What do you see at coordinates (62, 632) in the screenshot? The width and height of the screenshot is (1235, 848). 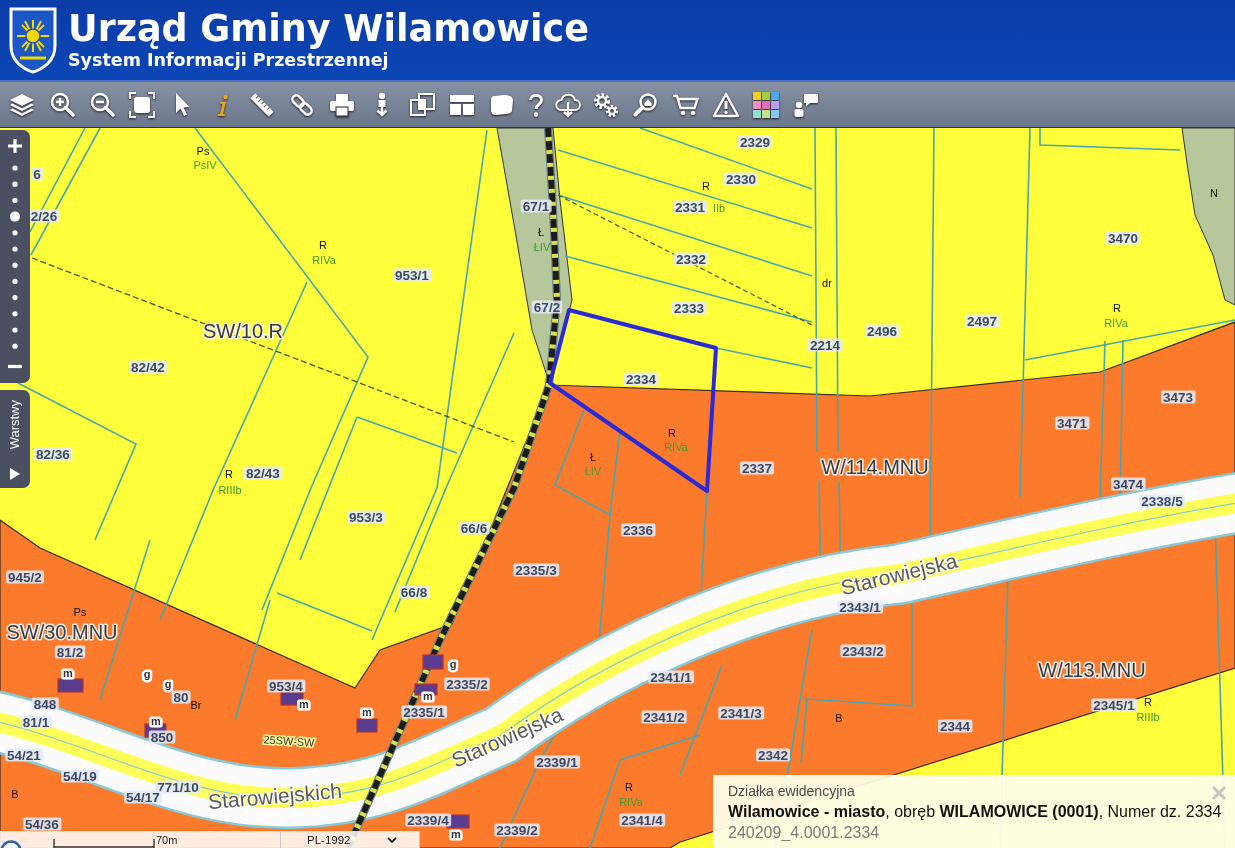 I see `zone-label: SW/30.MNU` at bounding box center [62, 632].